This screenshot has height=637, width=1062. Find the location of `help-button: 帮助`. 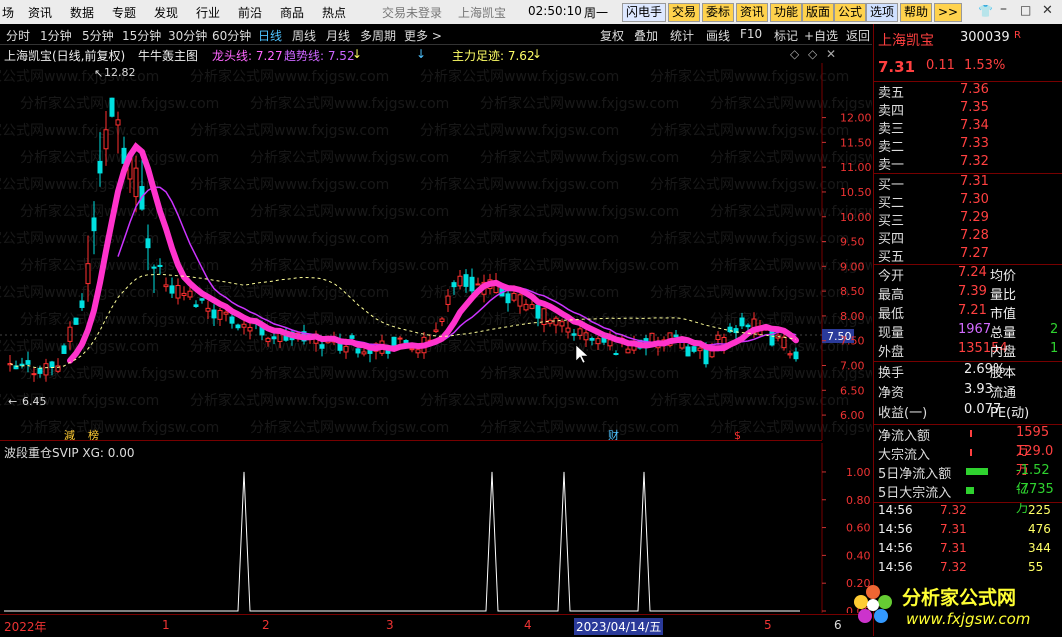

help-button: 帮助 is located at coordinates (916, 12).